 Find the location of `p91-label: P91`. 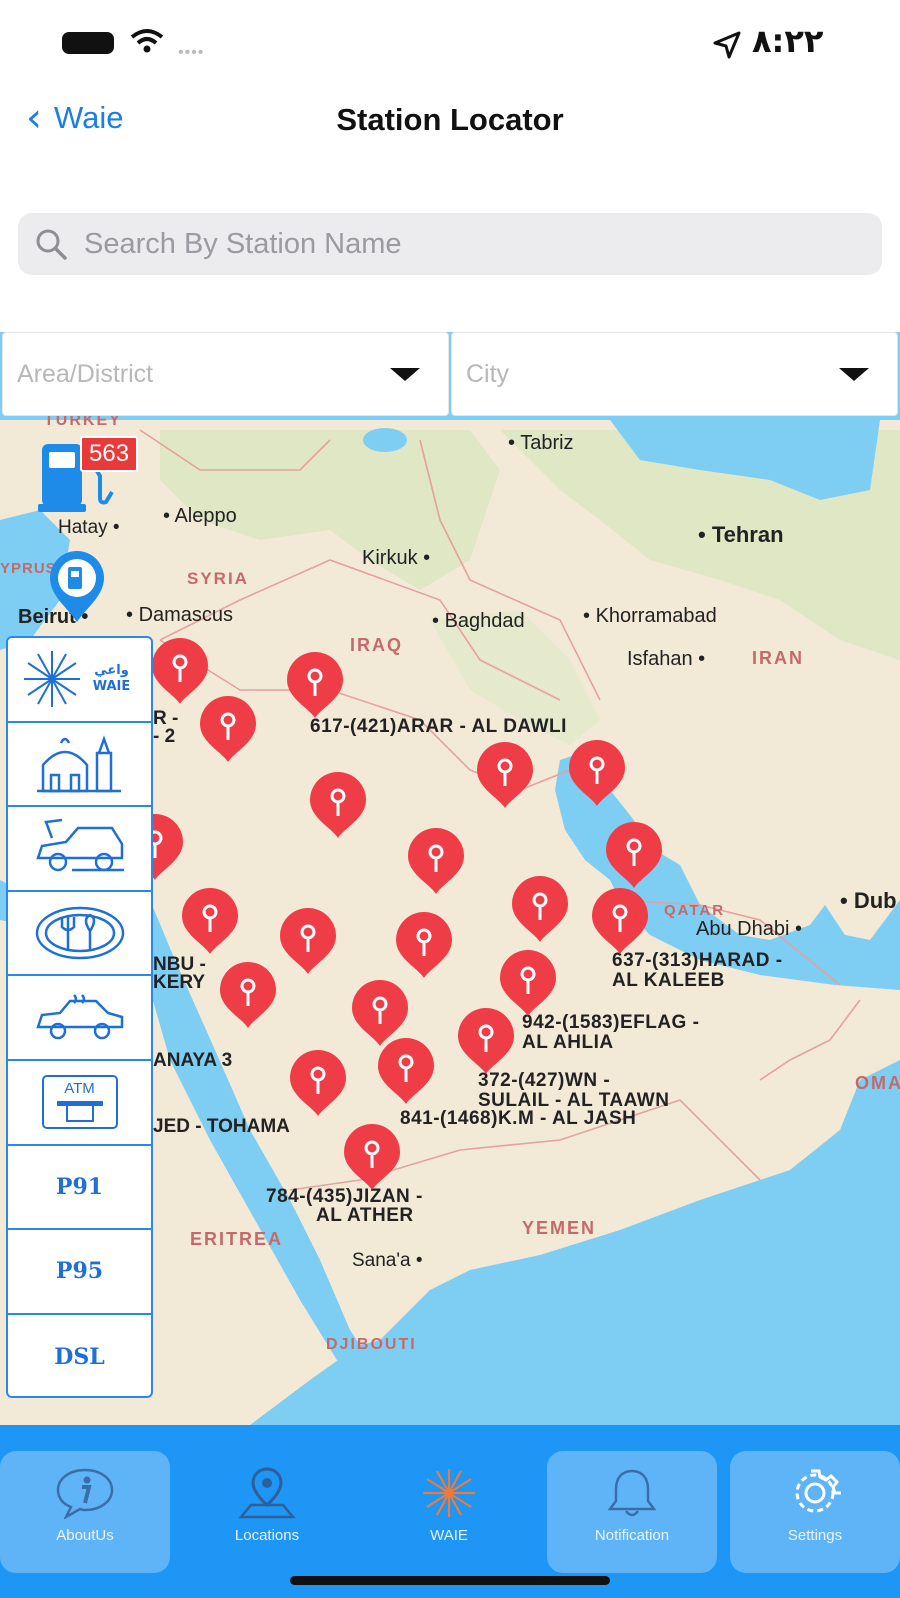

p91-label: P91 is located at coordinates (79, 1186).